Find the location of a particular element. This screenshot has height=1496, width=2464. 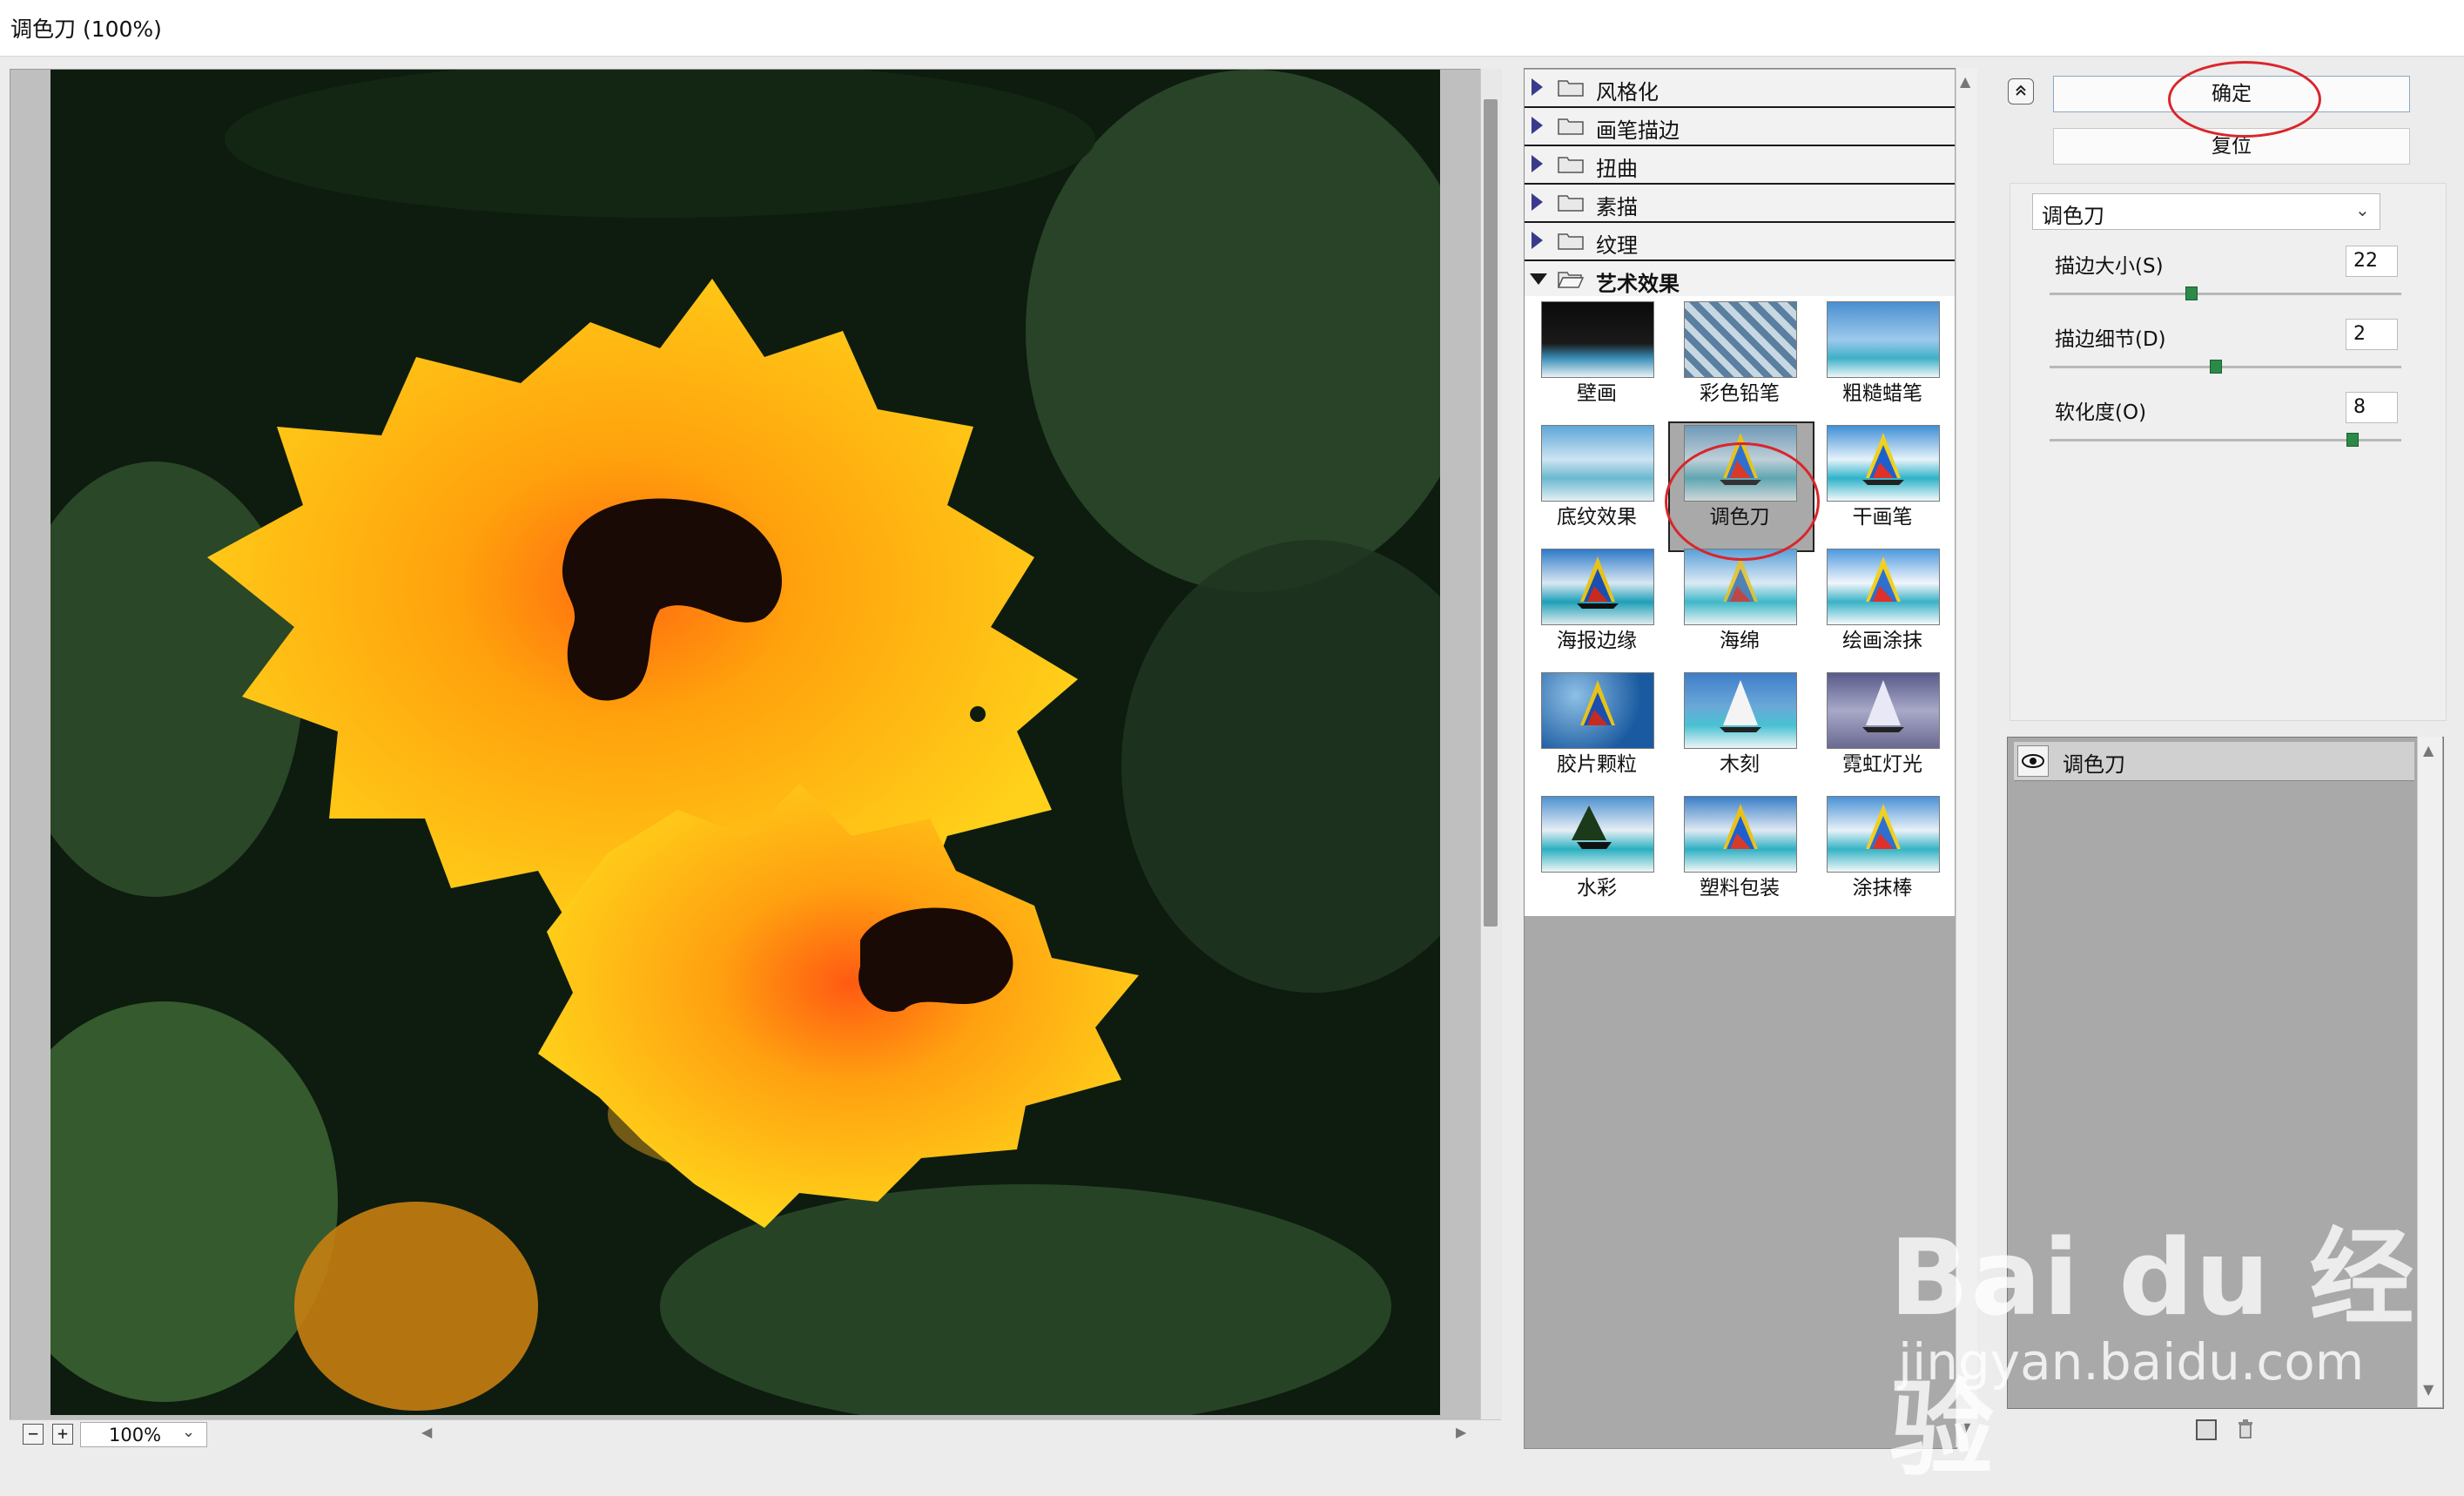

softness-label: 软化度(O) is located at coordinates (2101, 413).